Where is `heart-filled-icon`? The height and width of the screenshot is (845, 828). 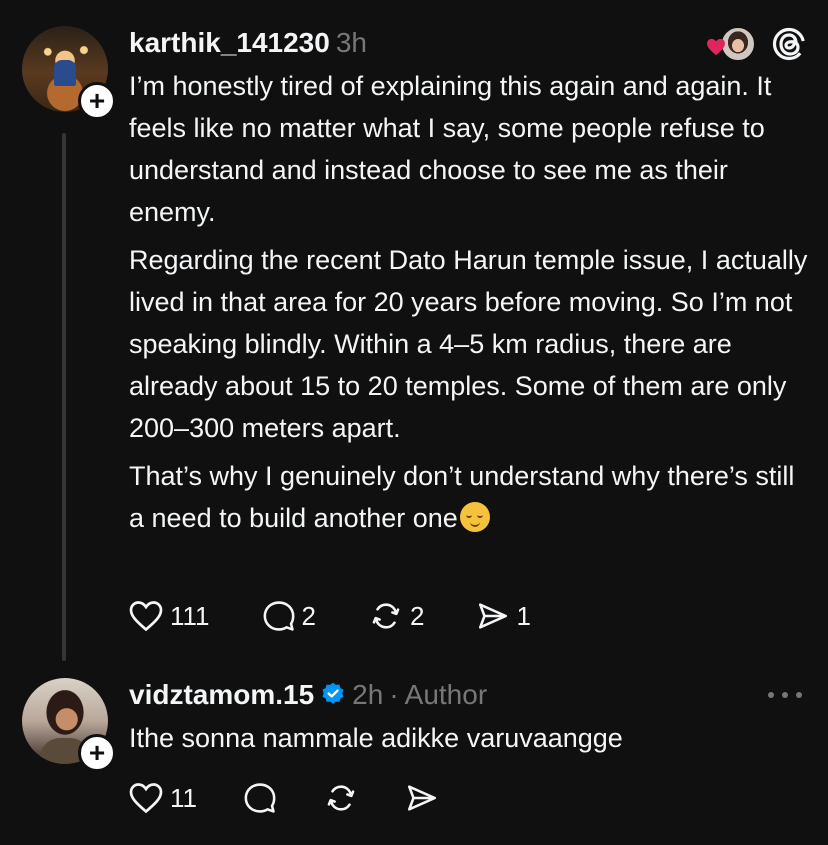 heart-filled-icon is located at coordinates (716, 47).